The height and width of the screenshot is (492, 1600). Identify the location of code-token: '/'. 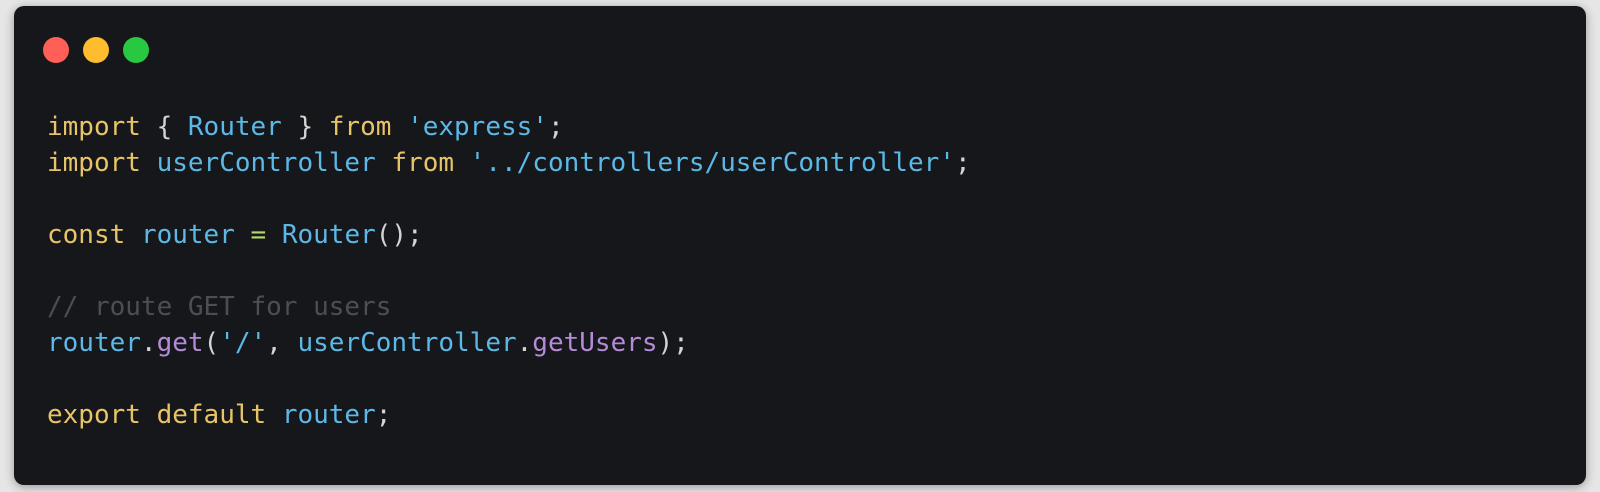
(243, 343).